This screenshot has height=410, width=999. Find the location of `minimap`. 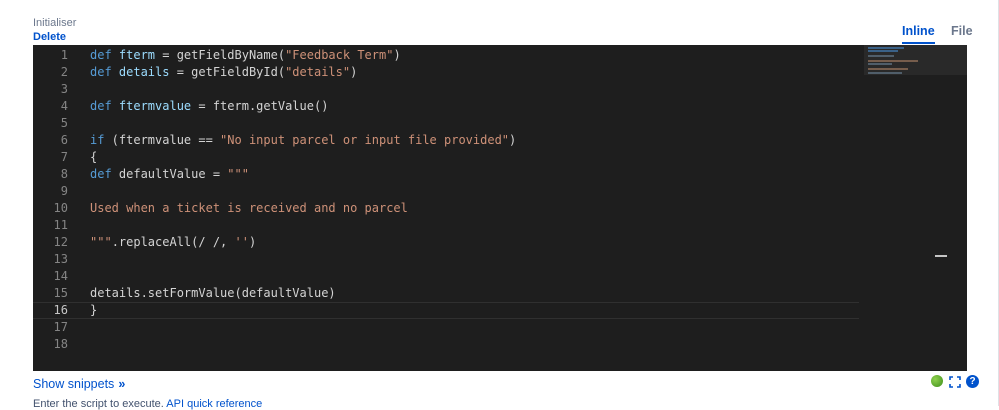

minimap is located at coordinates (915, 60).